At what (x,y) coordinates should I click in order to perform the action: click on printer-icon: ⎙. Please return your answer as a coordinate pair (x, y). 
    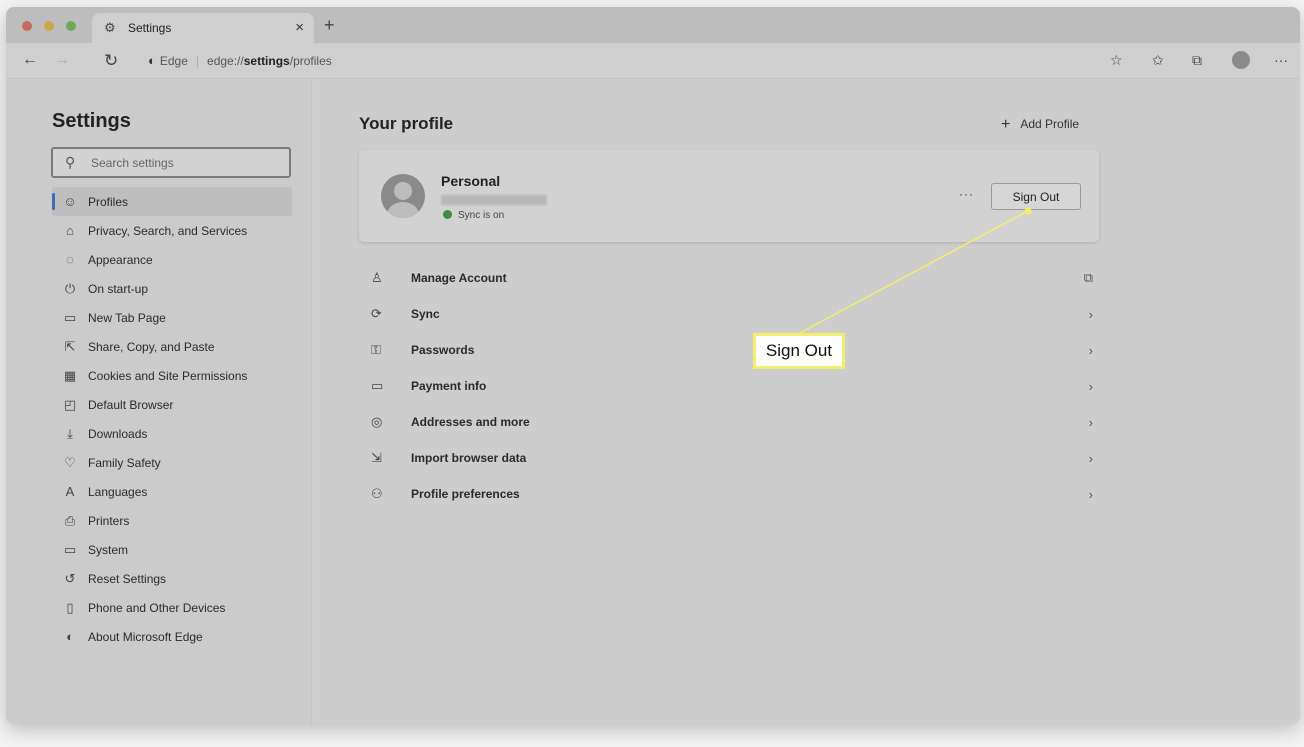
    Looking at the image, I should click on (70, 520).